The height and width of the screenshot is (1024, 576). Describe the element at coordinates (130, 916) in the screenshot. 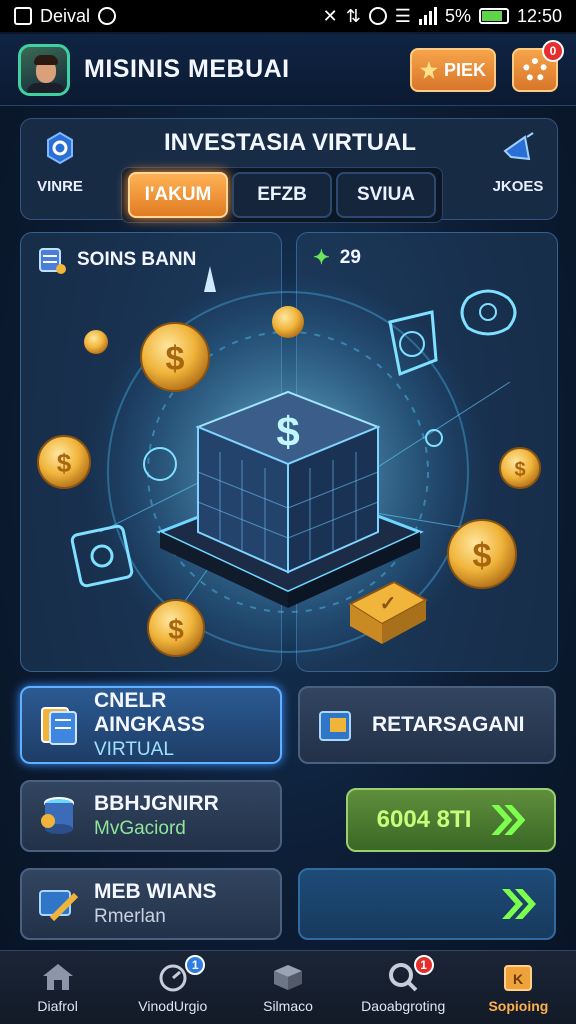

I see `card4-sub: Rmerlan` at that location.